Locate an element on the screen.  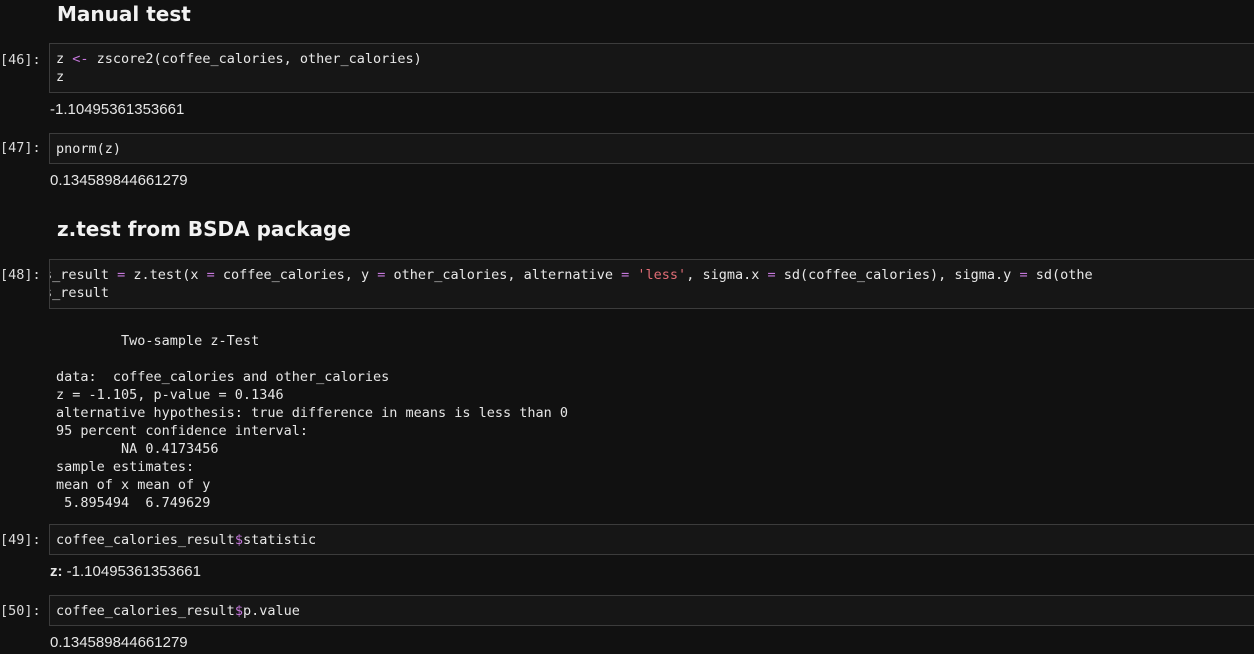
cell-prompt-50: [50]: is located at coordinates (20, 611).